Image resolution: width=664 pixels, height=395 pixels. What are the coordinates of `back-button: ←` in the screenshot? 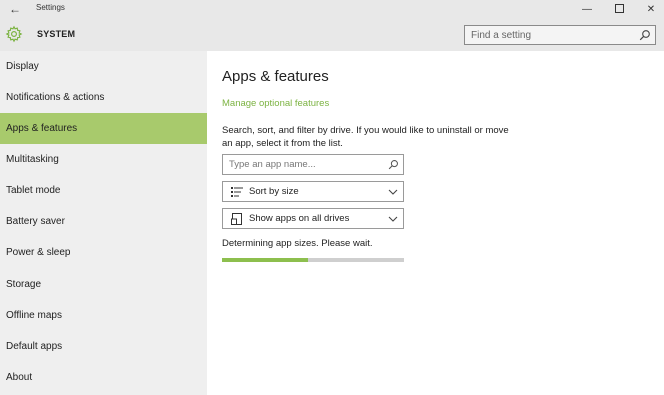 It's located at (15, 9).